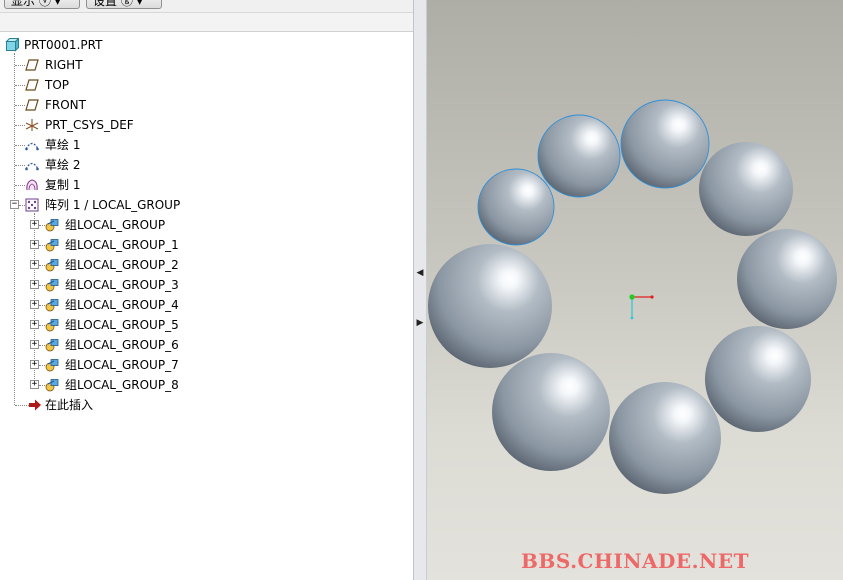 This screenshot has width=843, height=580. I want to click on tree-item-label: 组LOCAL_GROUP, so click(115, 225).